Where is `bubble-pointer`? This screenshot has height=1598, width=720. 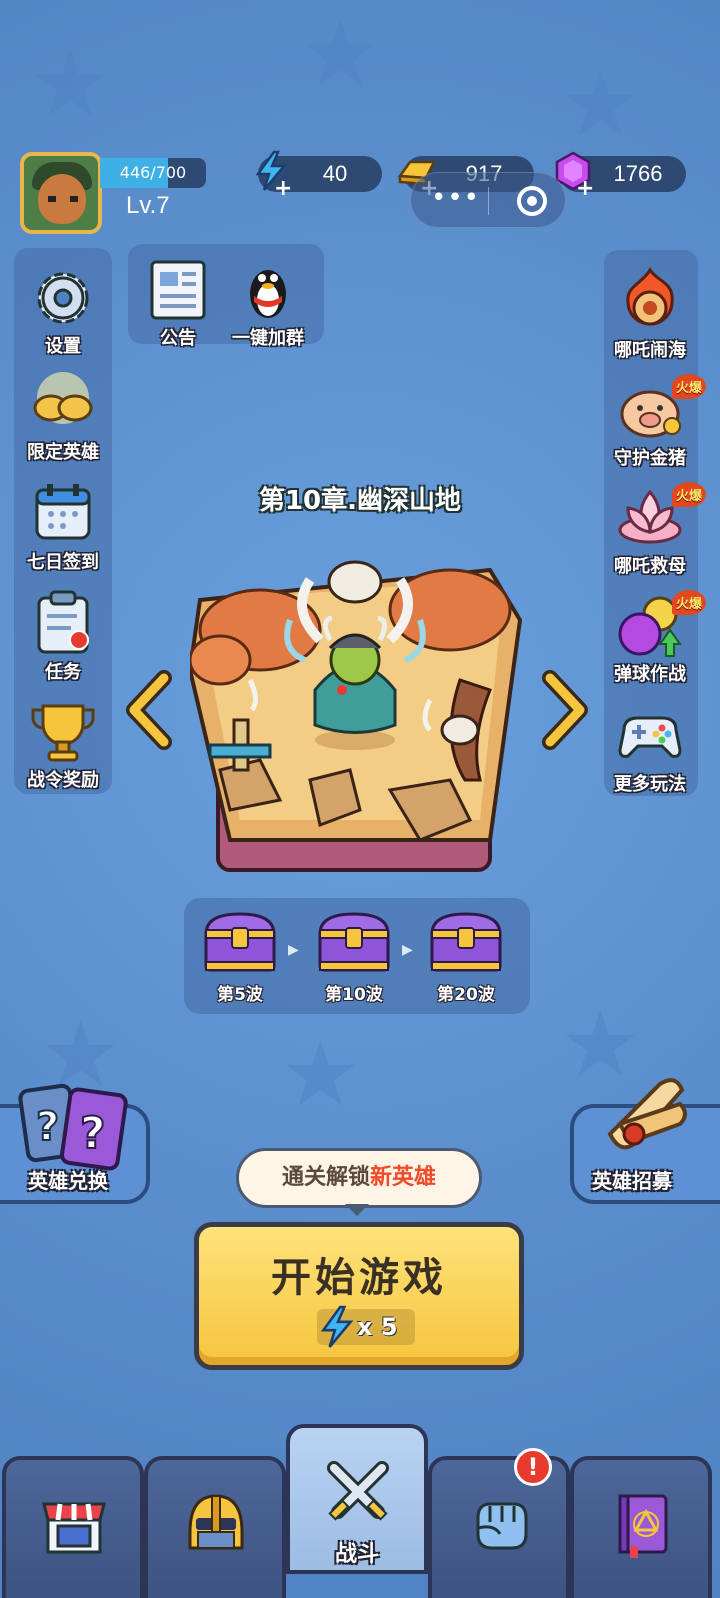
bubble-pointer is located at coordinates (357, 1210).